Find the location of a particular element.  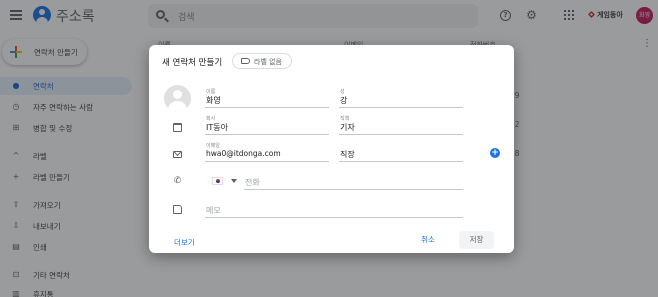

label-icon is located at coordinates (245, 61).